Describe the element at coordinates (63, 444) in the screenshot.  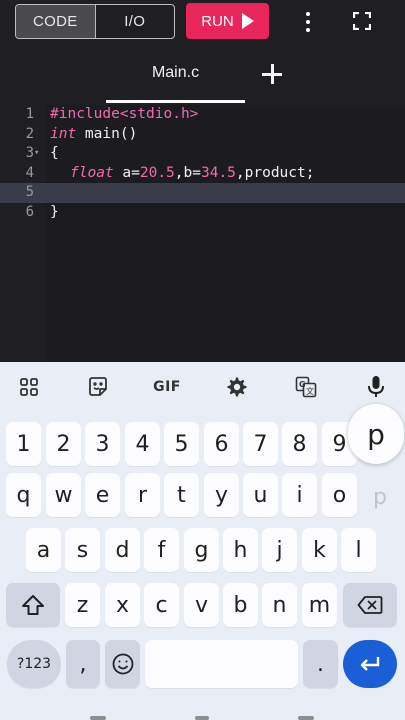
I see `key-2: 2` at that location.